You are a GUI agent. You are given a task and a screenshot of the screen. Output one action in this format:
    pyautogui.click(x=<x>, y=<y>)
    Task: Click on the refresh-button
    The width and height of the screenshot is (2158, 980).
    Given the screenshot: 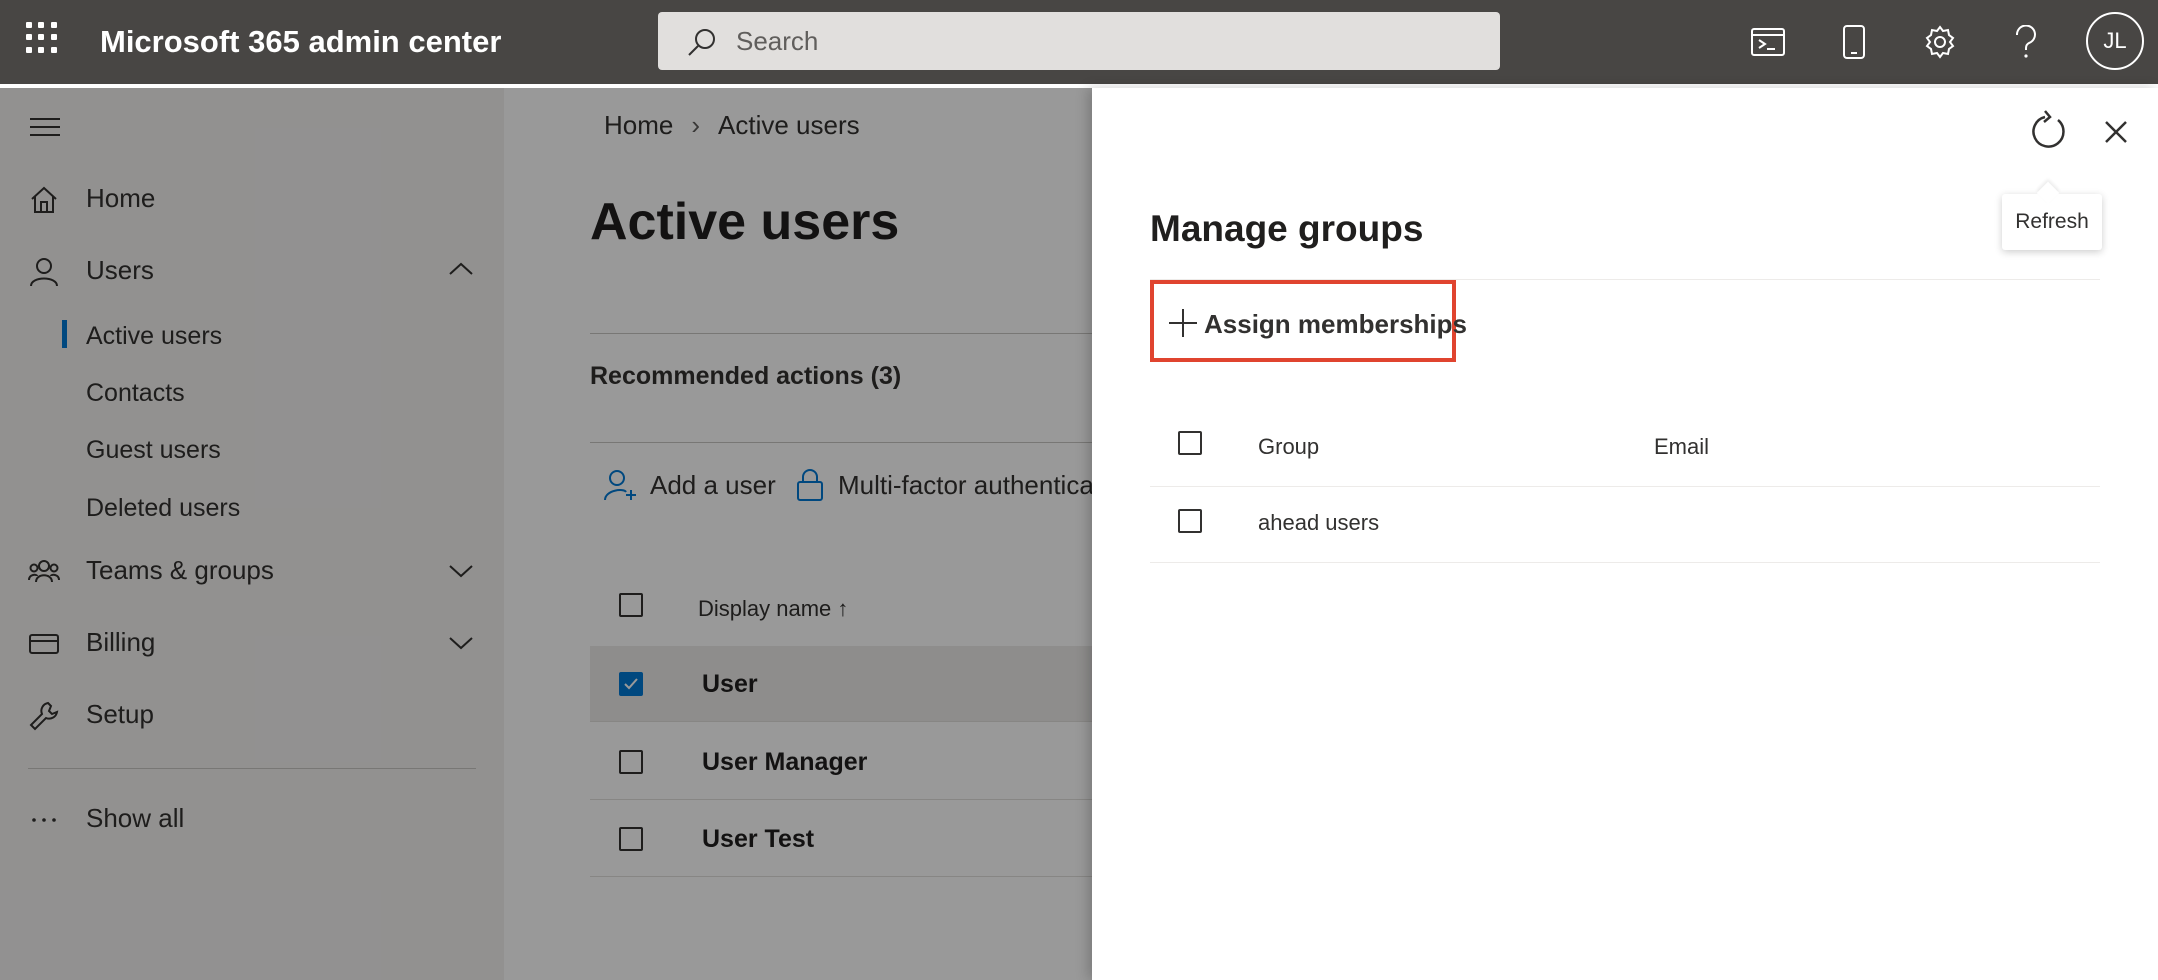 What is the action you would take?
    pyautogui.click(x=2048, y=132)
    